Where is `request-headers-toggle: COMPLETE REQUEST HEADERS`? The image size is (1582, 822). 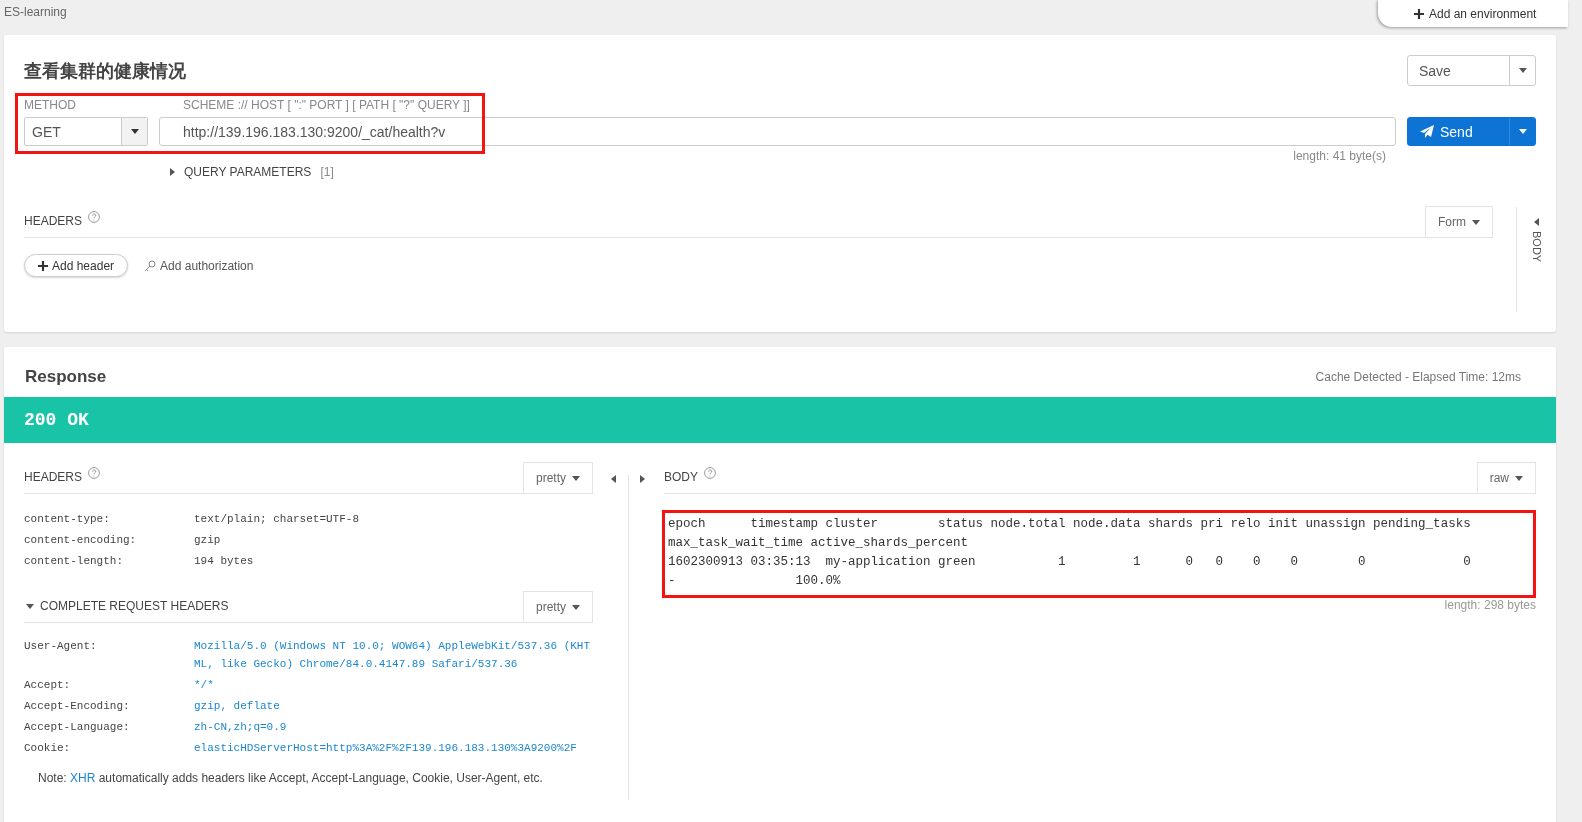 request-headers-toggle: COMPLETE REQUEST HEADERS is located at coordinates (129, 610).